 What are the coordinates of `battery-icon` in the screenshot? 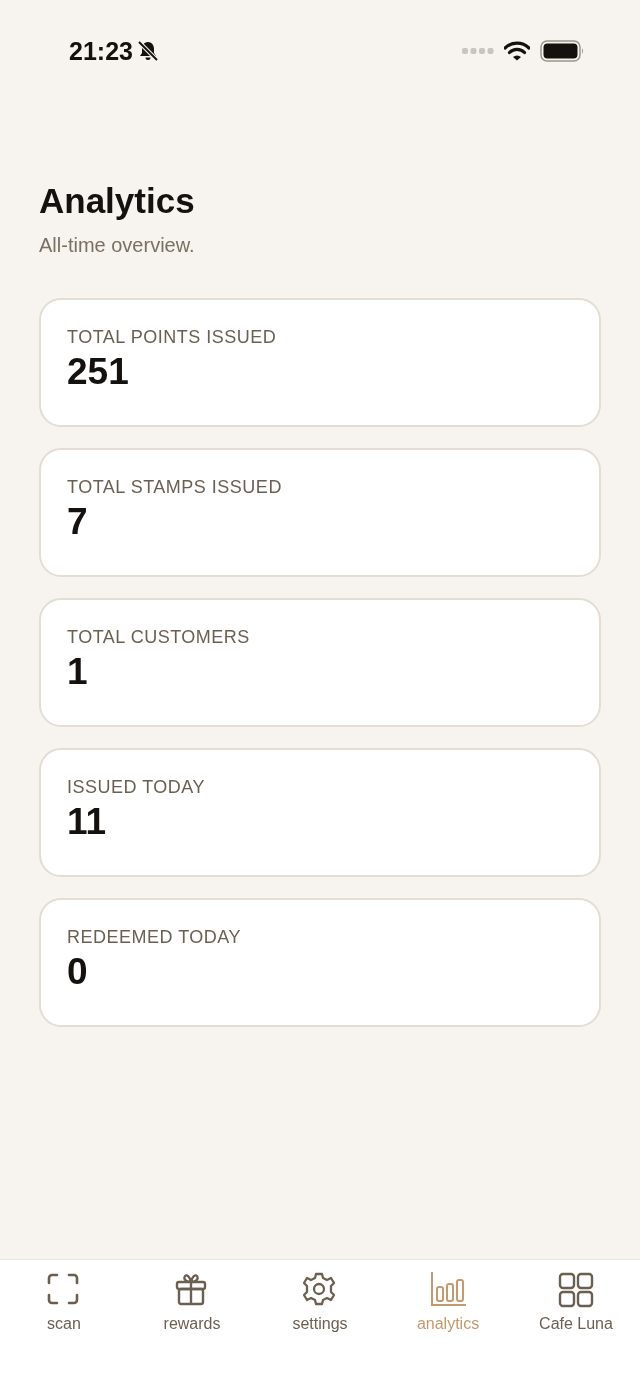 It's located at (562, 51).